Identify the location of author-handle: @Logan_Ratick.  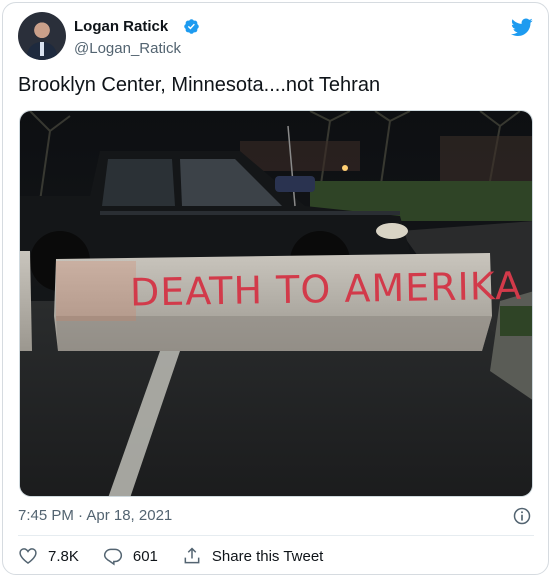
(127, 48).